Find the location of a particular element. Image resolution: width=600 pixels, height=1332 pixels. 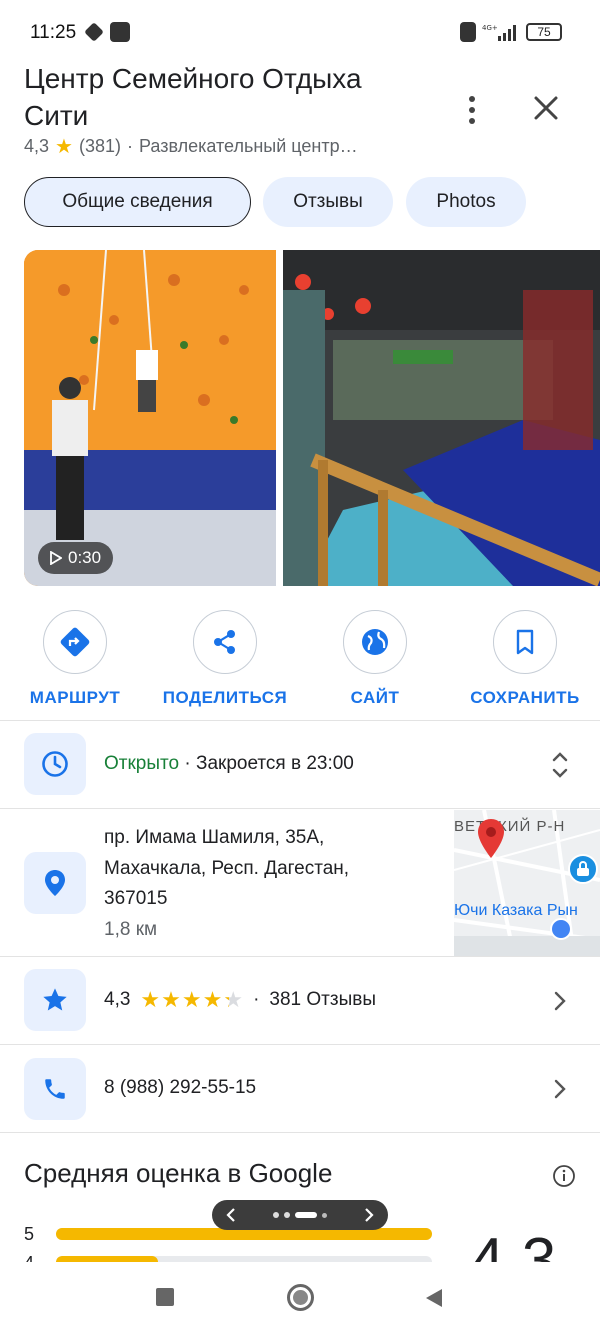

closing-time: · Закроется в 23:00 is located at coordinates (269, 763).